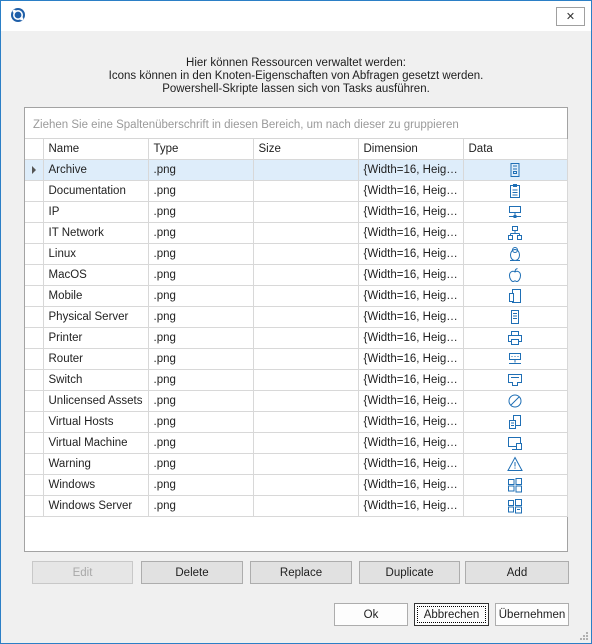 Image resolution: width=592 pixels, height=644 pixels. I want to click on cell-name: Windows, so click(96, 485).